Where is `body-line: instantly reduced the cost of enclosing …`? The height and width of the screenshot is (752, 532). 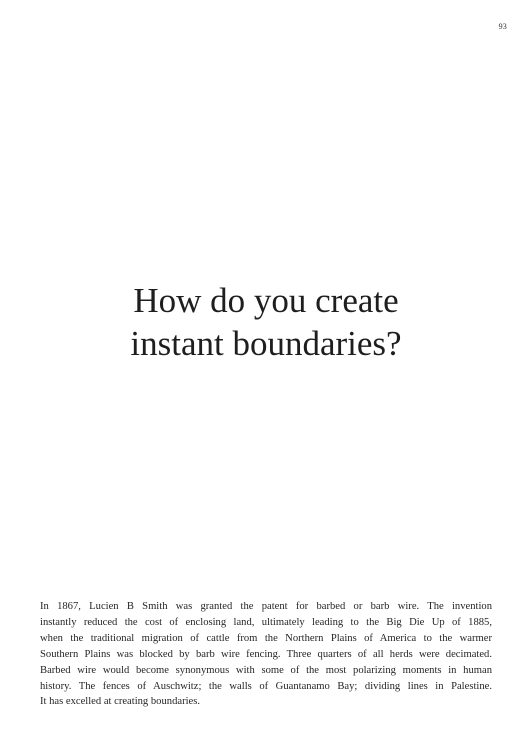 body-line: instantly reduced the cost of enclosing … is located at coordinates (266, 622).